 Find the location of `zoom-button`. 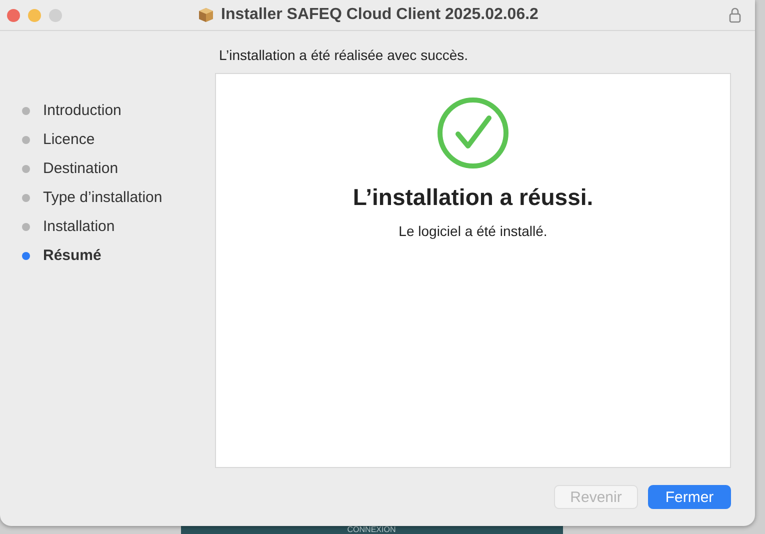

zoom-button is located at coordinates (55, 15).